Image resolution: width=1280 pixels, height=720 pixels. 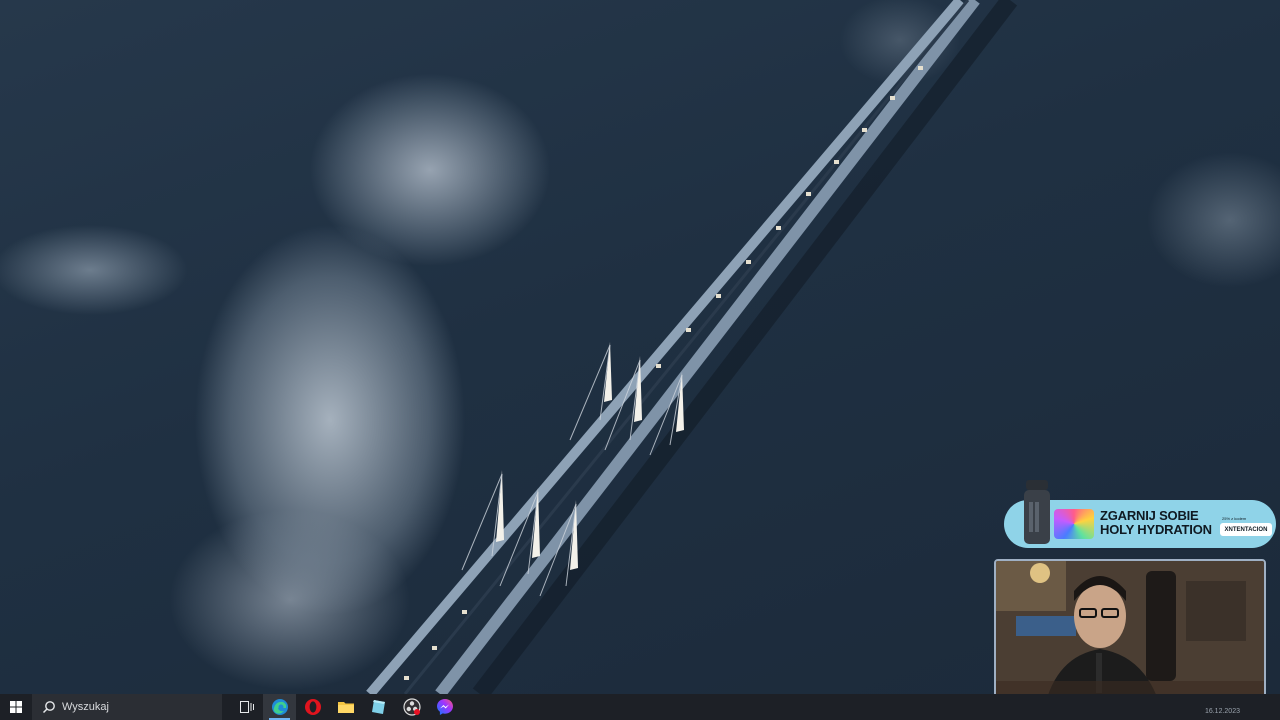 I want to click on search-placeholder: Wyszukaj, so click(x=85, y=707).